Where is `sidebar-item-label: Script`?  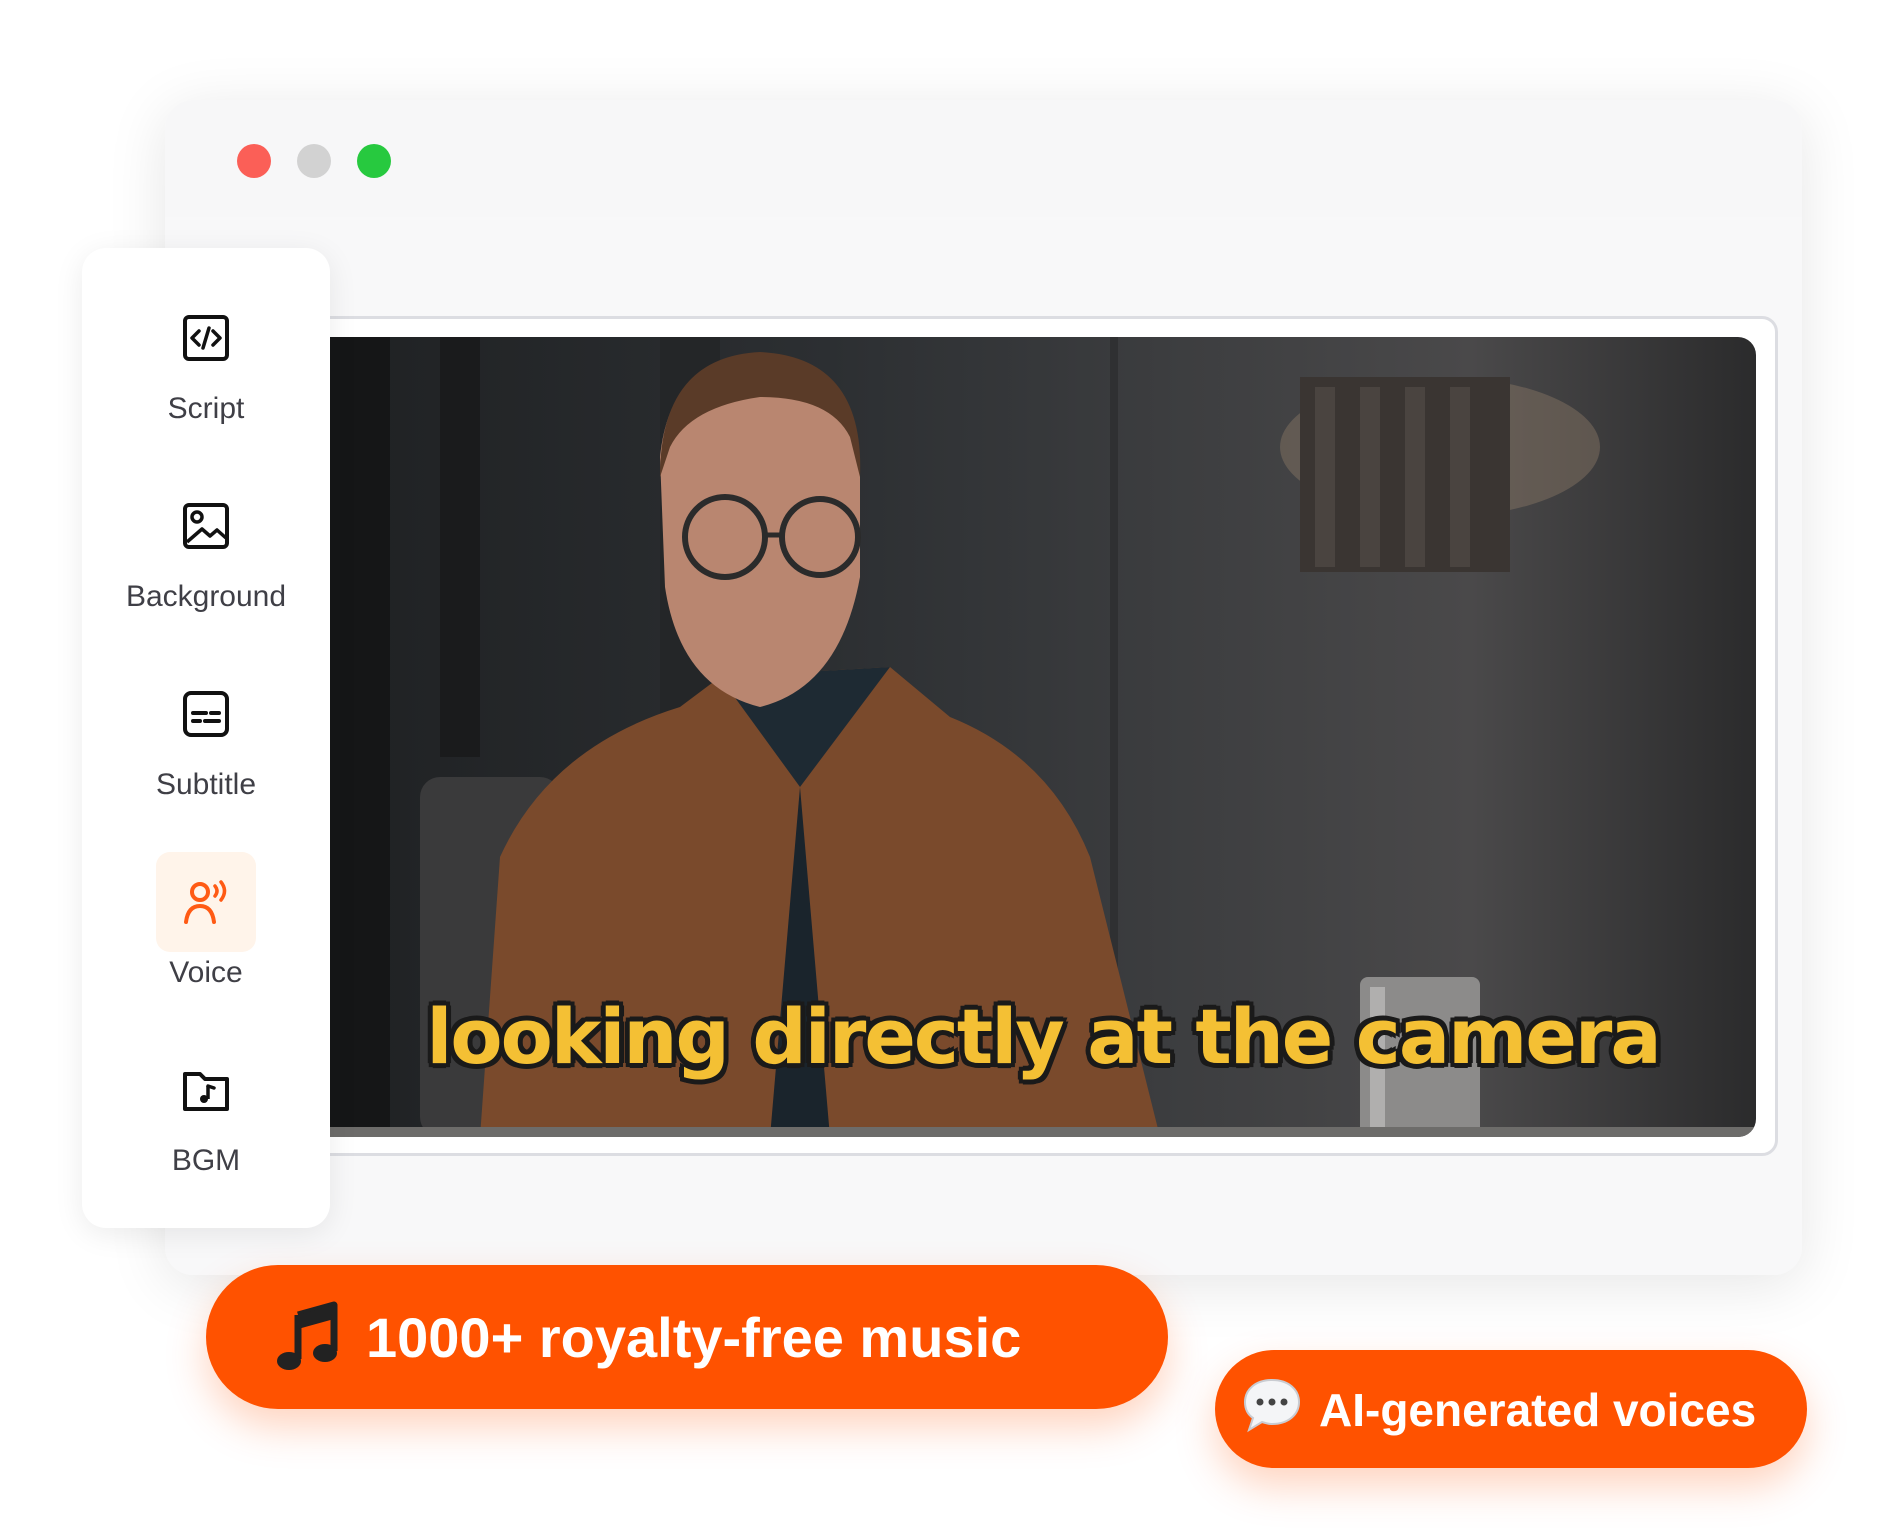
sidebar-item-label: Script is located at coordinates (206, 408).